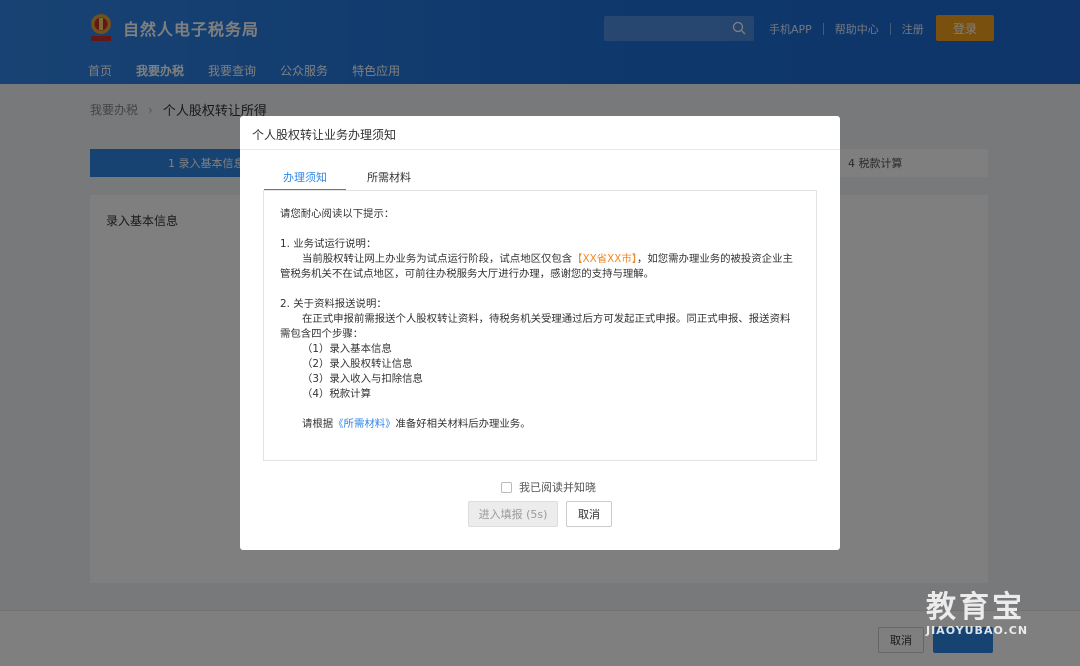 The image size is (1080, 666). What do you see at coordinates (557, 487) in the screenshot?
I see `agree-label: 我已阅读并知晓` at bounding box center [557, 487].